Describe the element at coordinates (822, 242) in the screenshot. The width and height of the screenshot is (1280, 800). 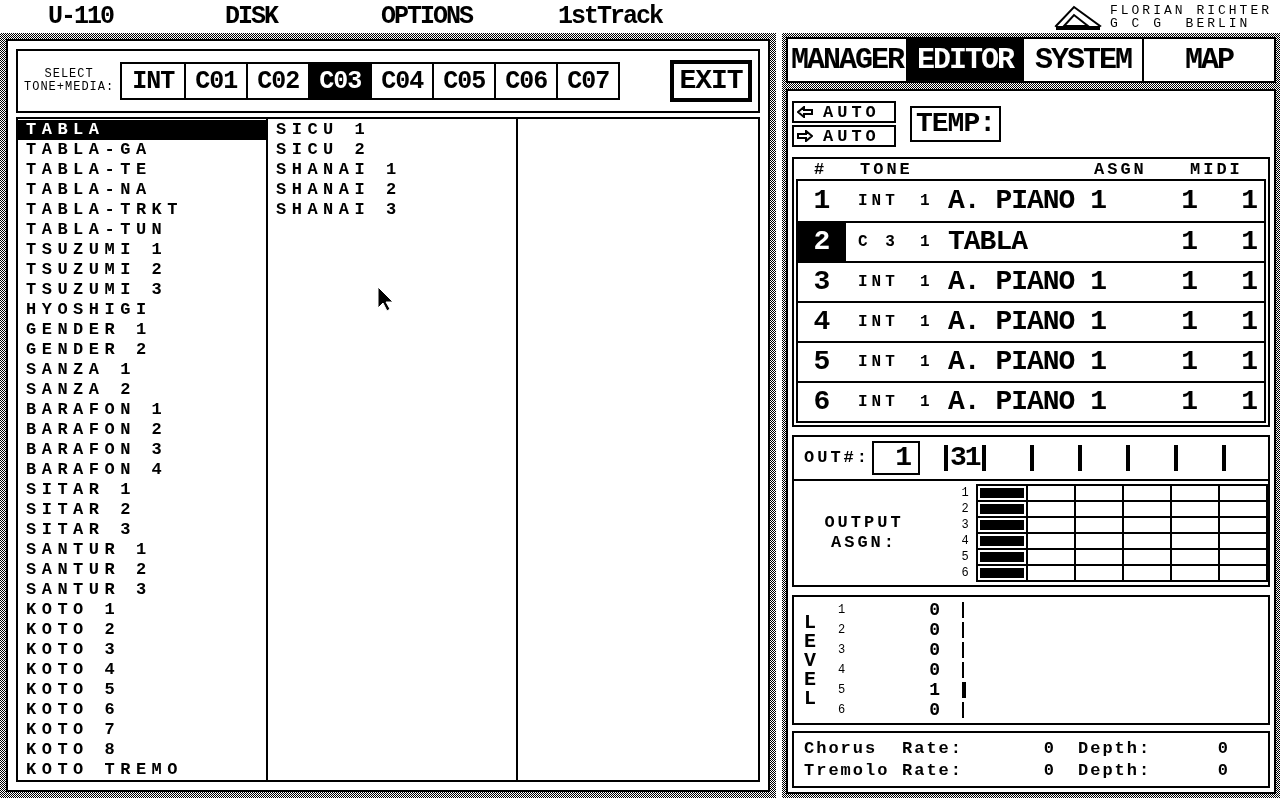
I see `part-number: 2` at that location.